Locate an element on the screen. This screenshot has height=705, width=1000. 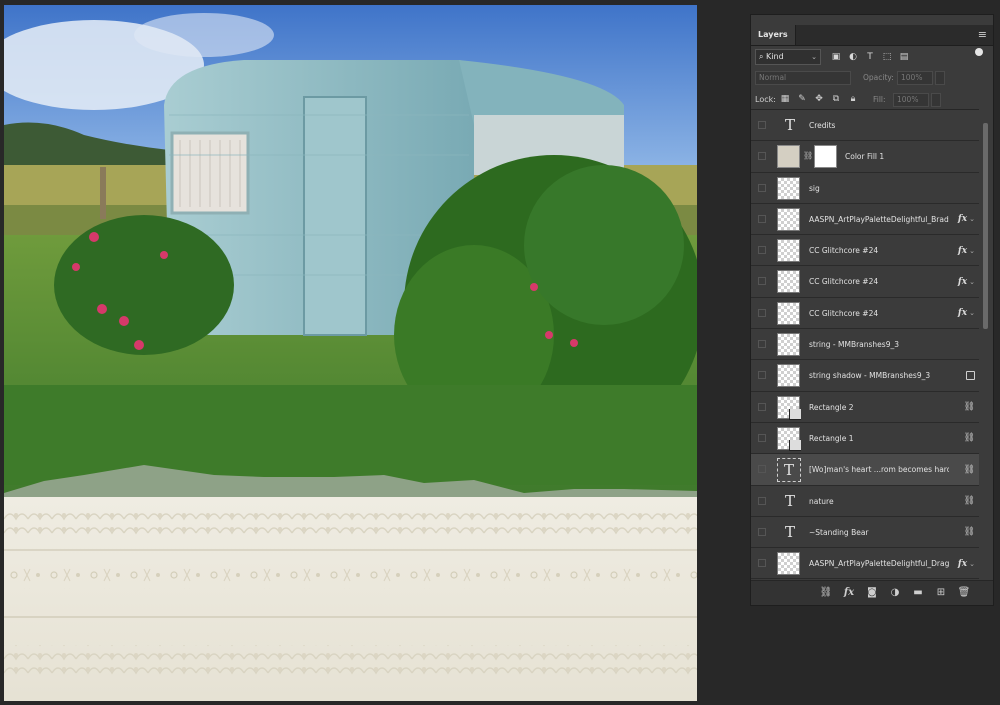
add-mask-icon: ◙ is located at coordinates (872, 592).